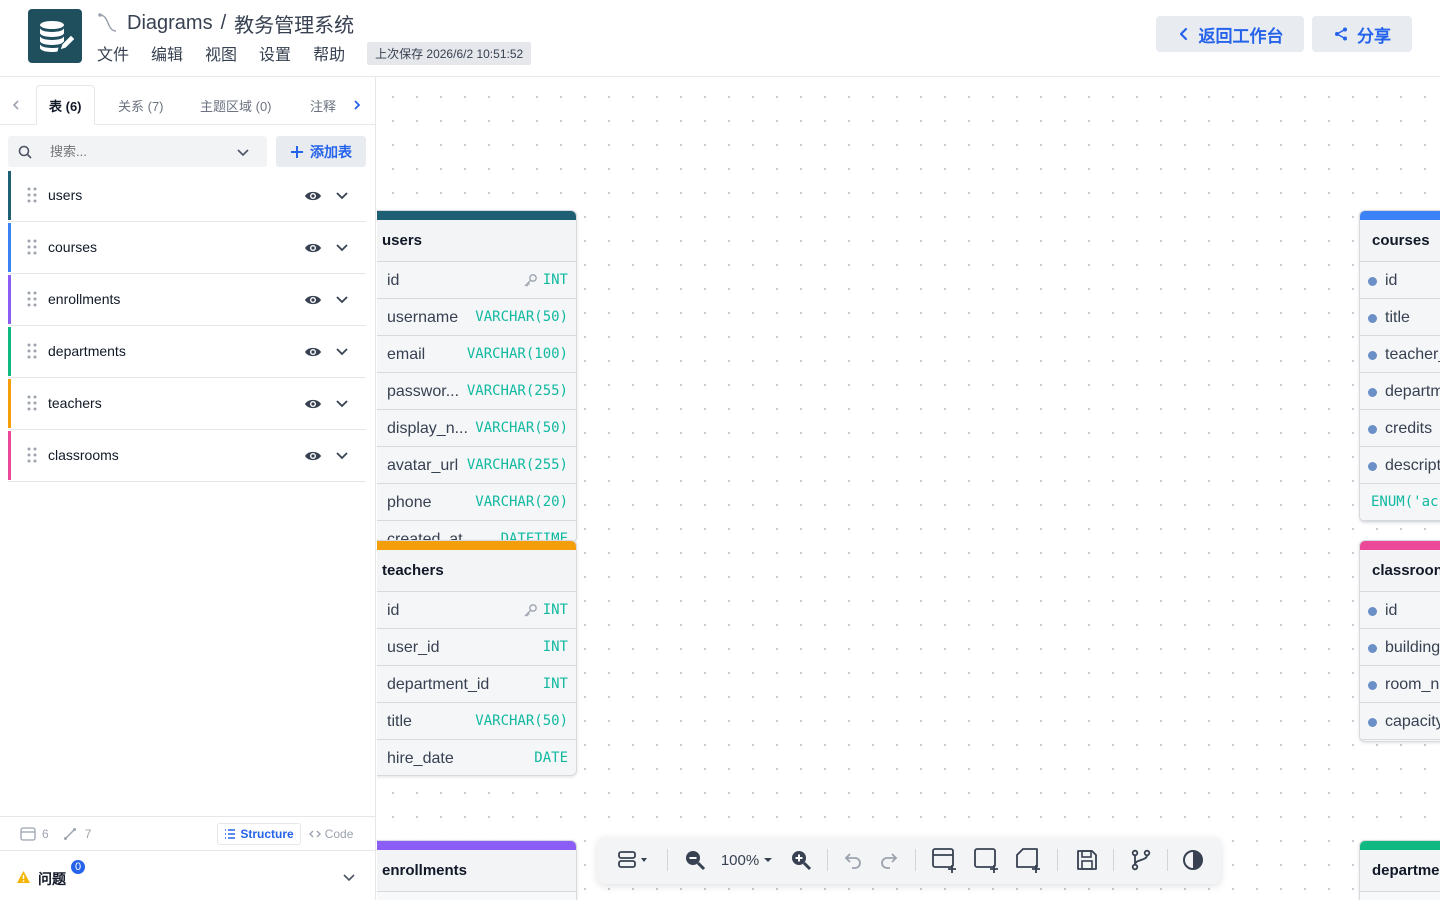 This screenshot has width=1440, height=900. Describe the element at coordinates (187, 404) in the screenshot. I see `sidebar-table-item: teachers` at that location.